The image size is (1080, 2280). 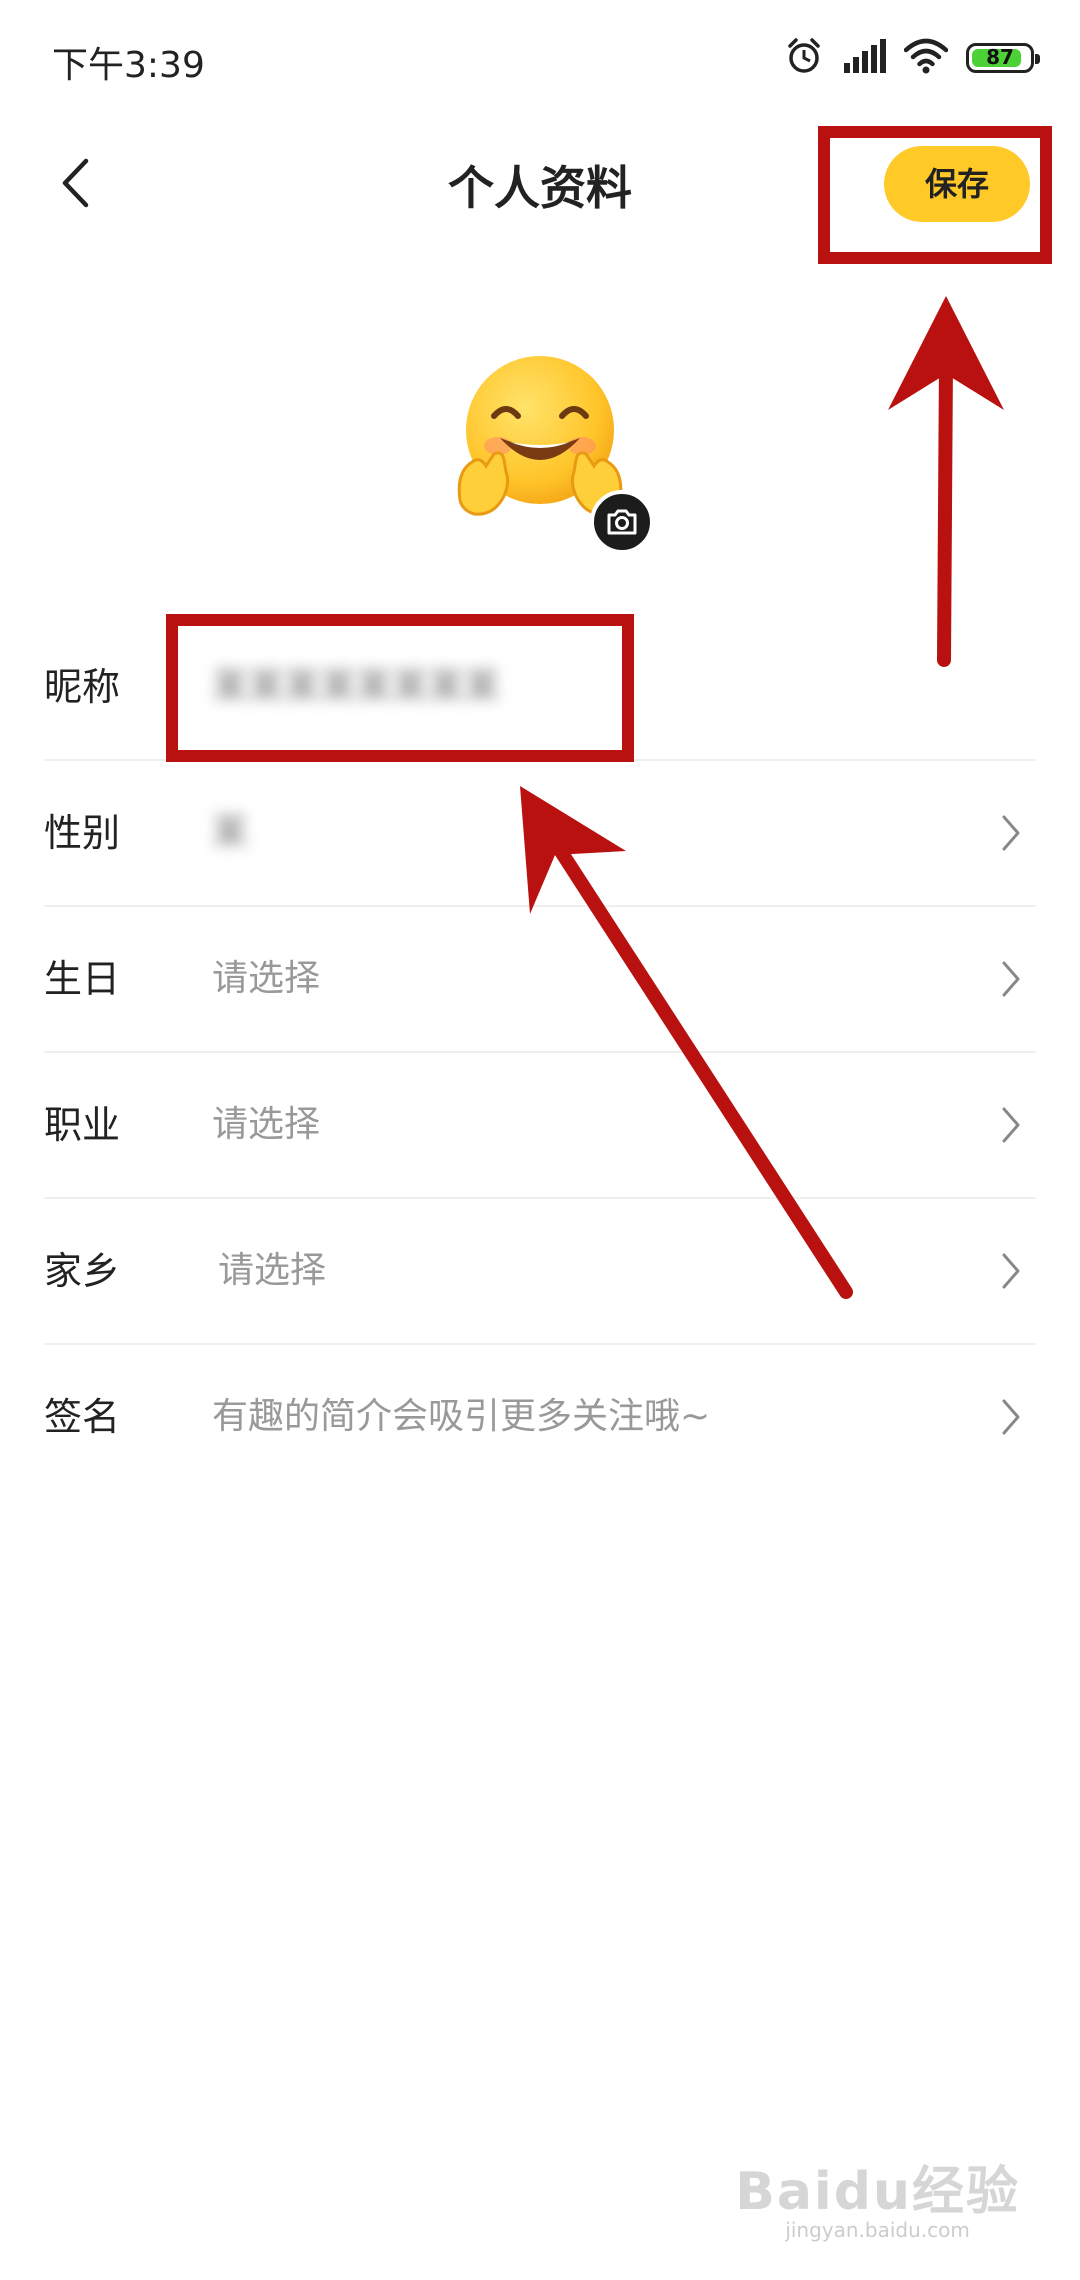 I want to click on chevron-left-icon, so click(x=75, y=185).